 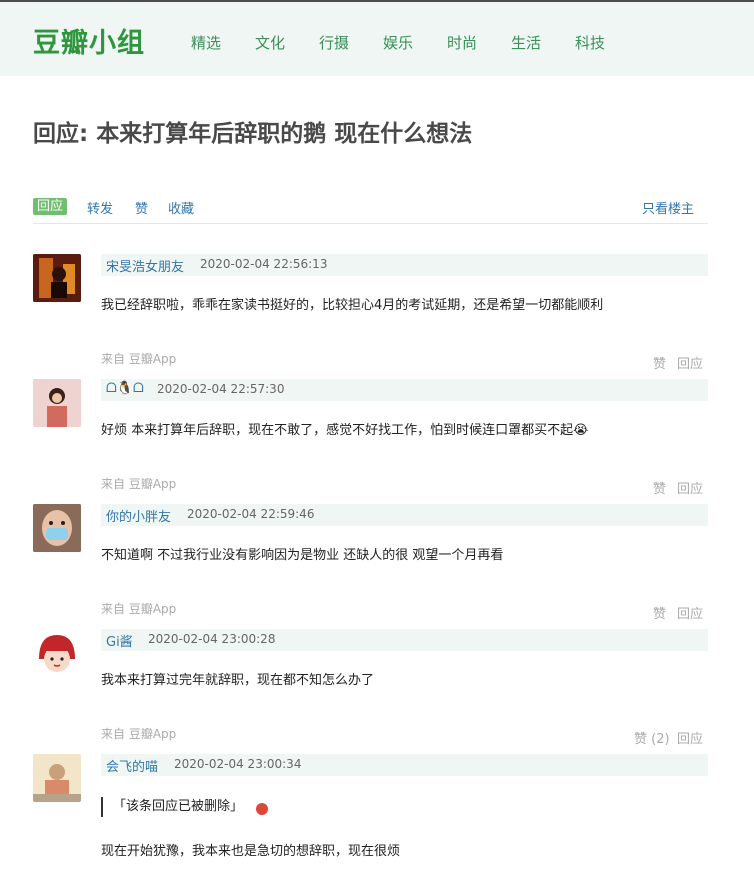 I want to click on action-bar: 回应 转发 赞 收藏 只看楼主, so click(x=370, y=210).